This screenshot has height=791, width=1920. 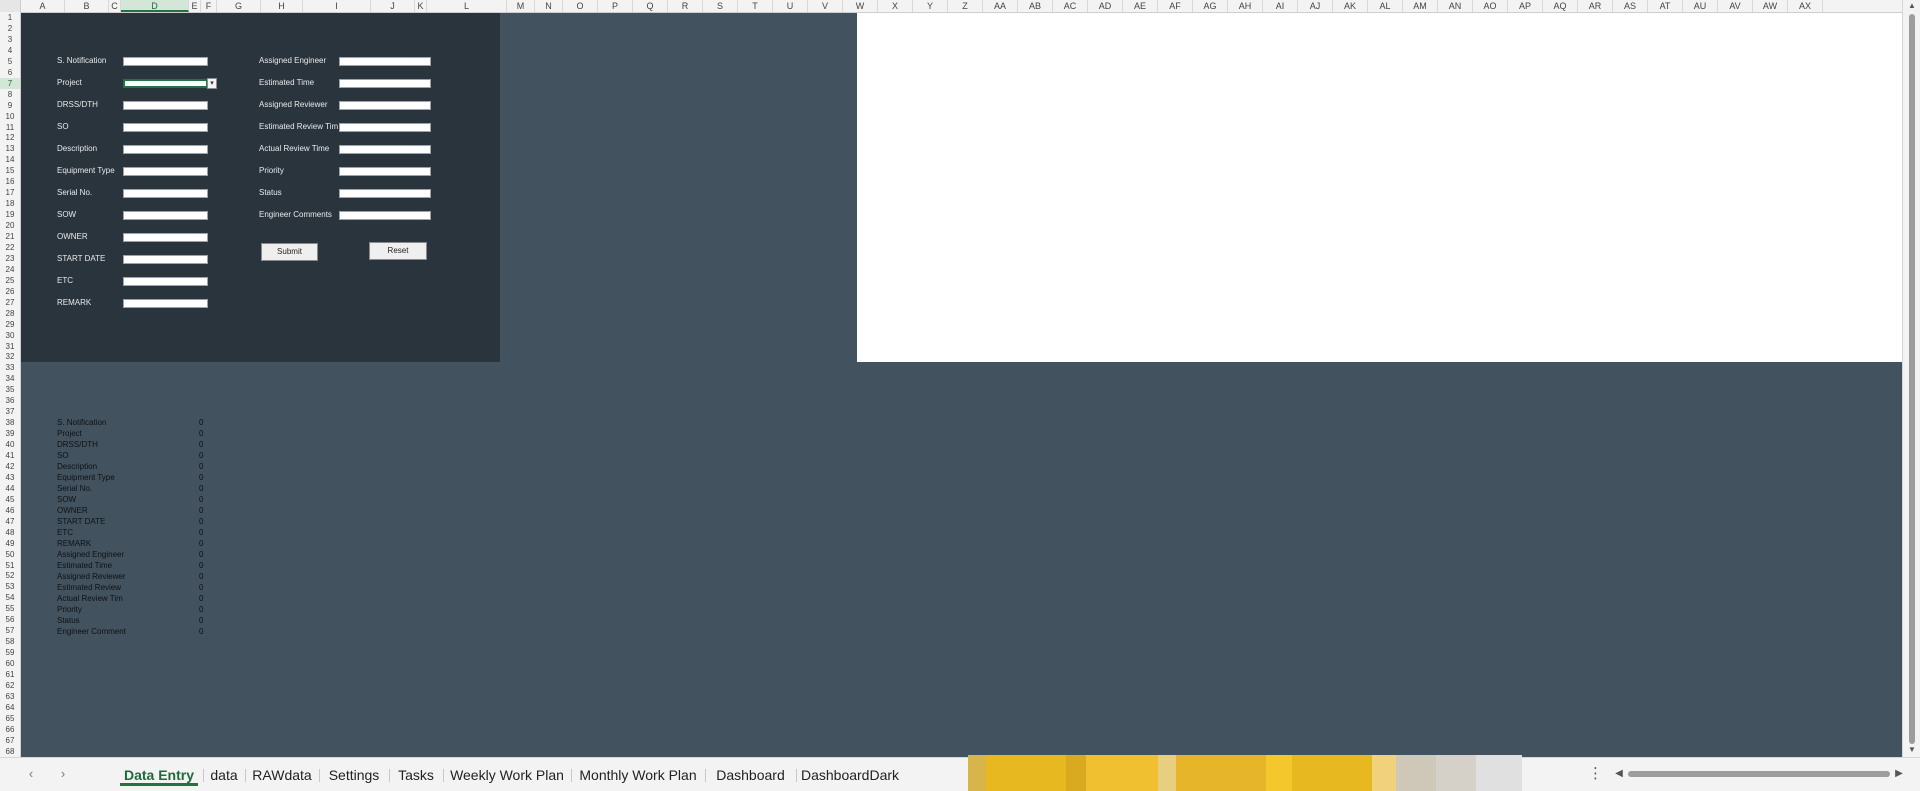 I want to click on row-header: 22, so click(x=10, y=247).